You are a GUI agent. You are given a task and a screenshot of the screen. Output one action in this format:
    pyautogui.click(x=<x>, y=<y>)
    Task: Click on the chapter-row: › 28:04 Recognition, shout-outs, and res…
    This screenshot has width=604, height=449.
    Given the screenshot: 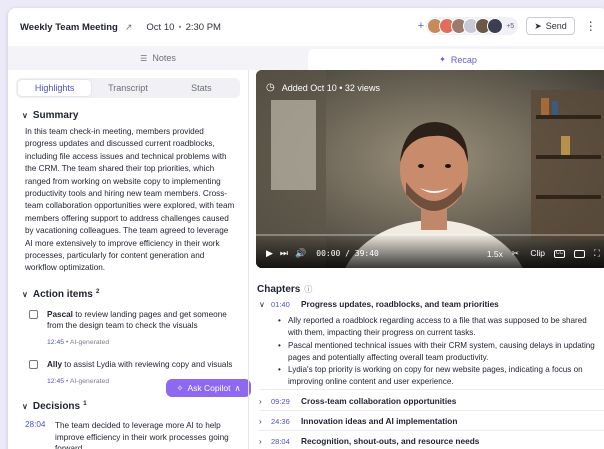 What is the action you would take?
    pyautogui.click(x=431, y=441)
    